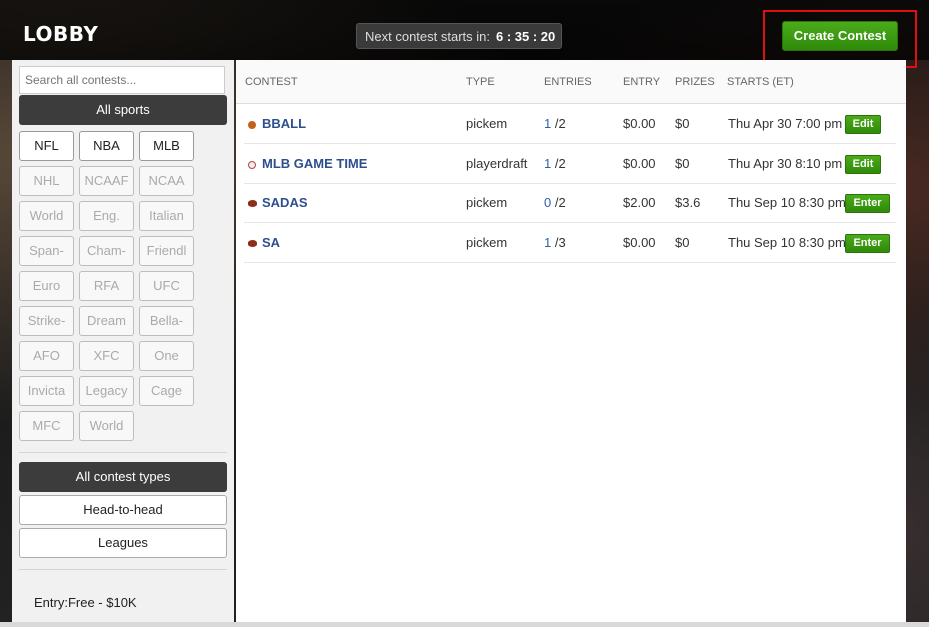 This screenshot has width=929, height=627. Describe the element at coordinates (785, 123) in the screenshot. I see `start-time: Thu Apr 30 7:00 pm` at that location.